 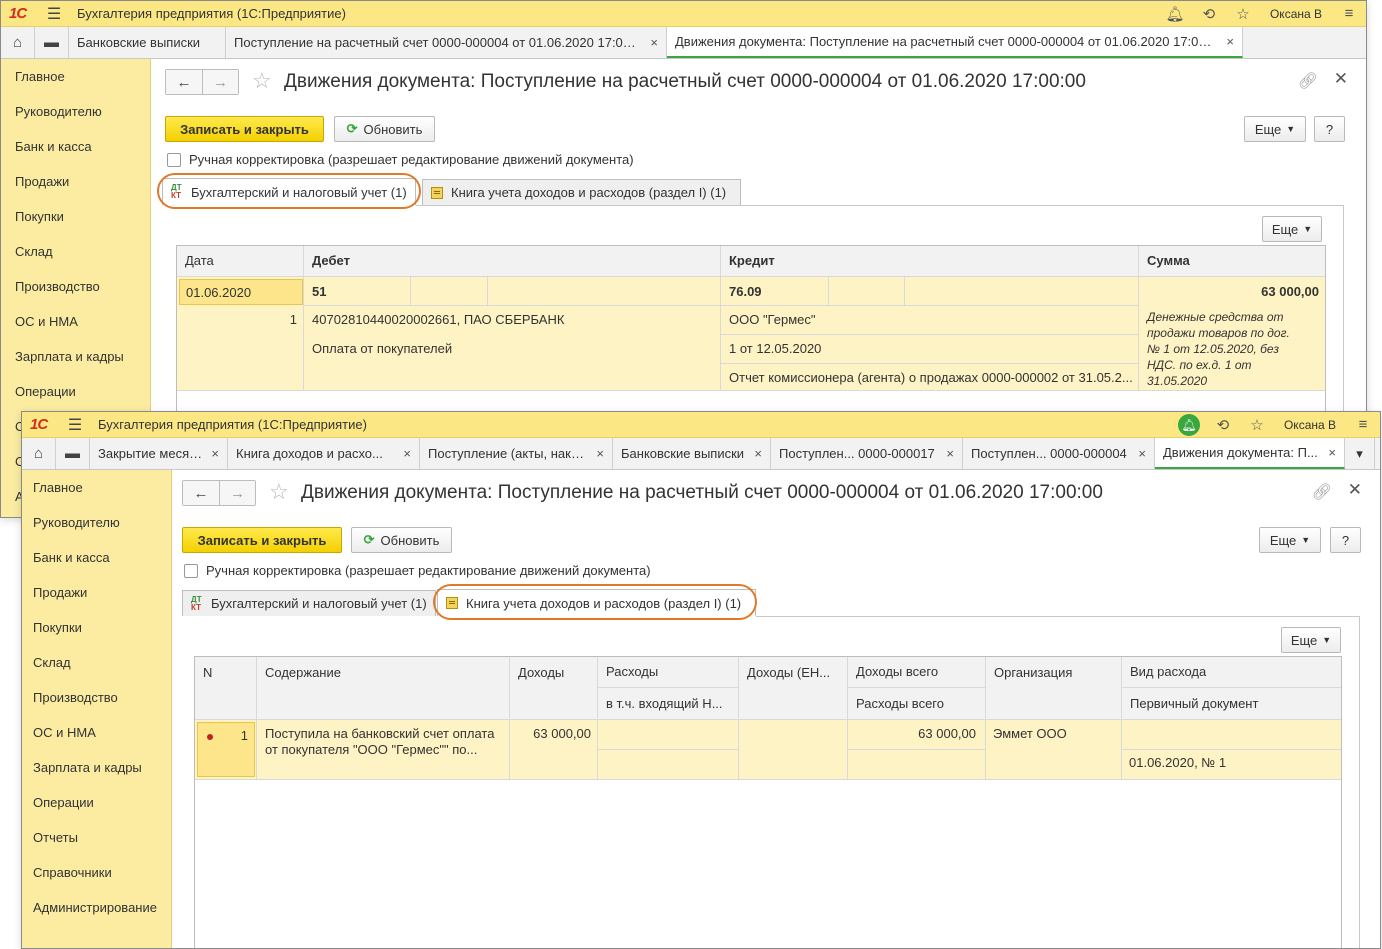 I want to click on date-cell: 01.06.2020, so click(x=241, y=292).